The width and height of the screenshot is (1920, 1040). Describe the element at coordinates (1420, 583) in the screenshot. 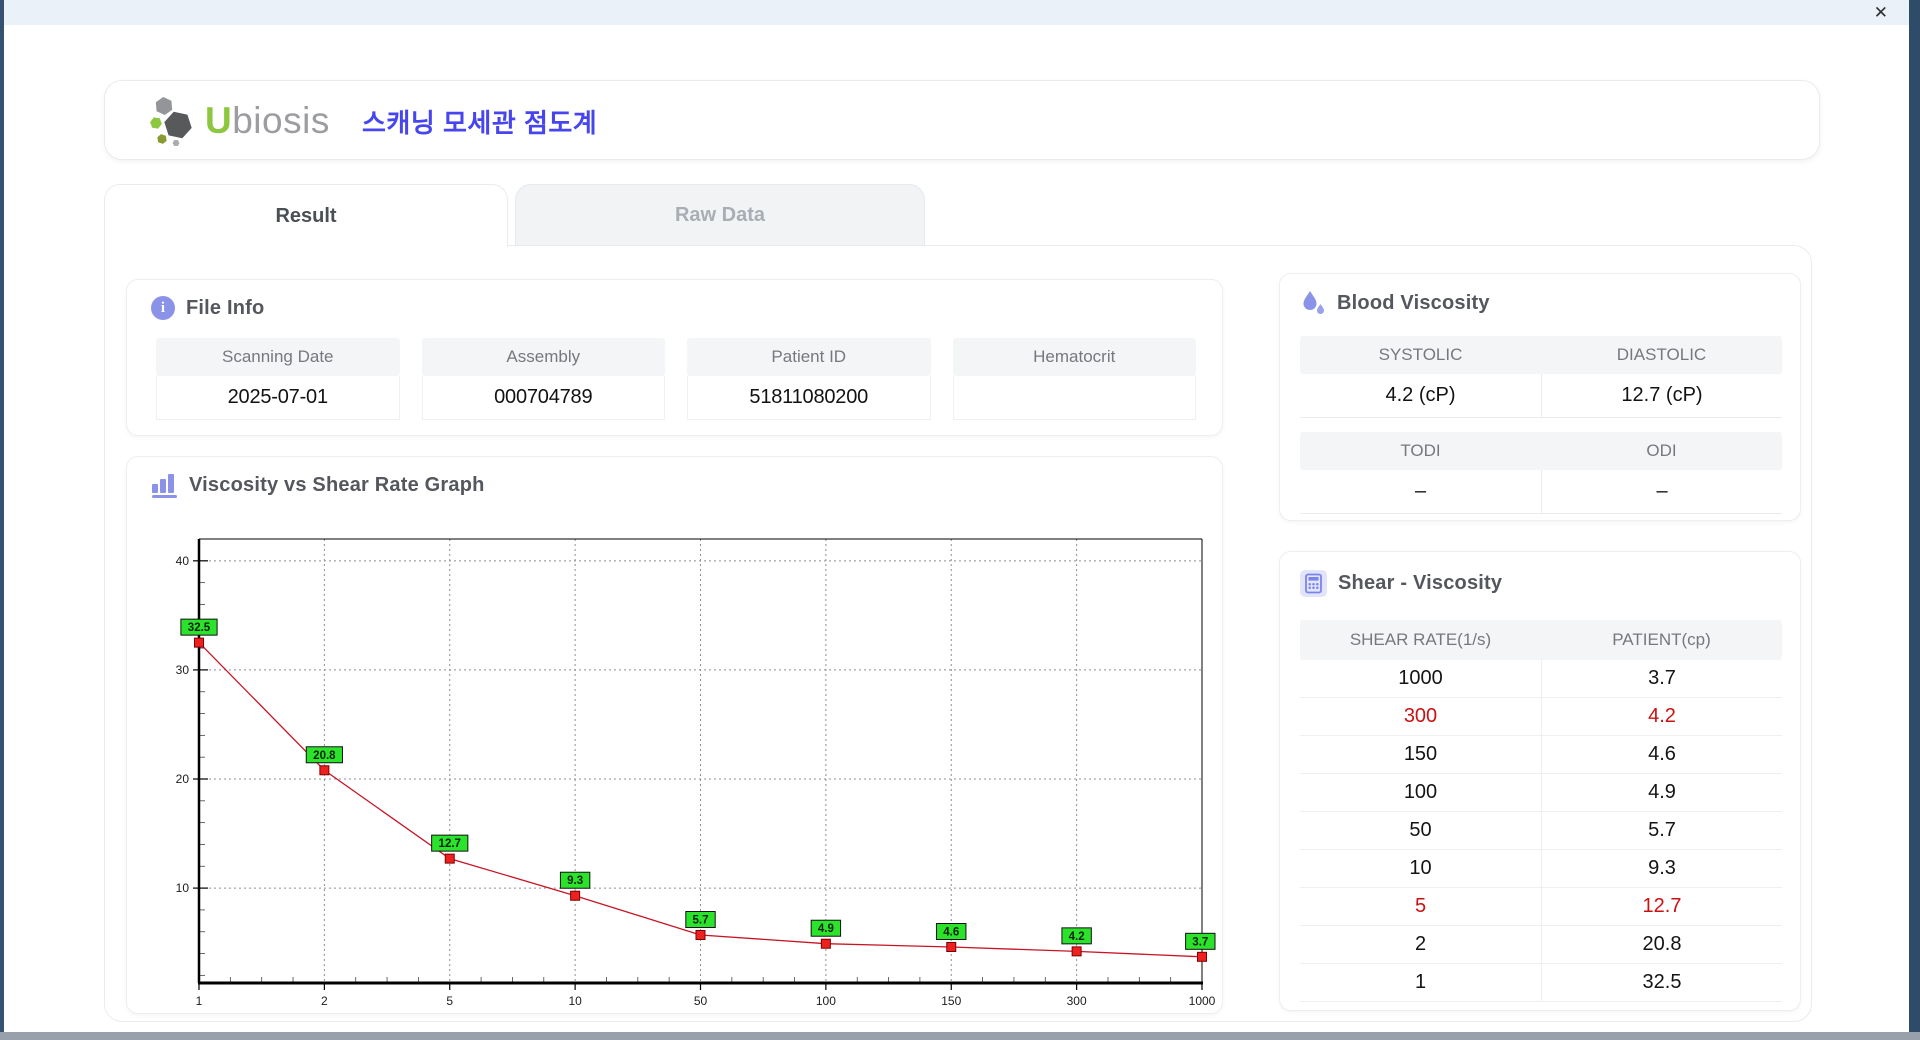

I see `shear-viscosity-title: Shear - Viscosity` at that location.